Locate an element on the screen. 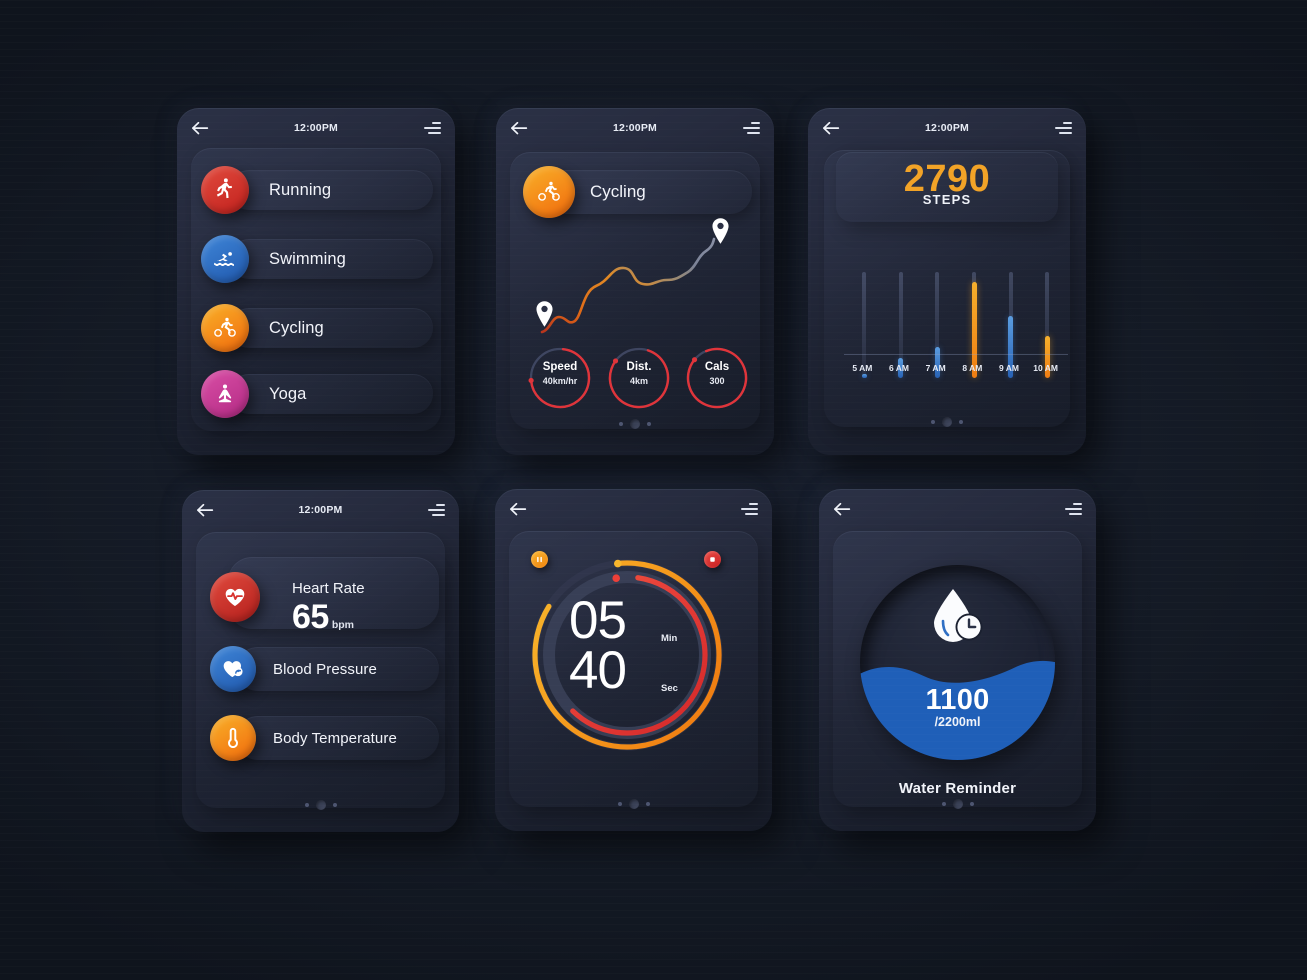 This screenshot has height=980, width=1307. screen-activities: 12:00PM Running Swimming Cycling Yoga is located at coordinates (316, 281).